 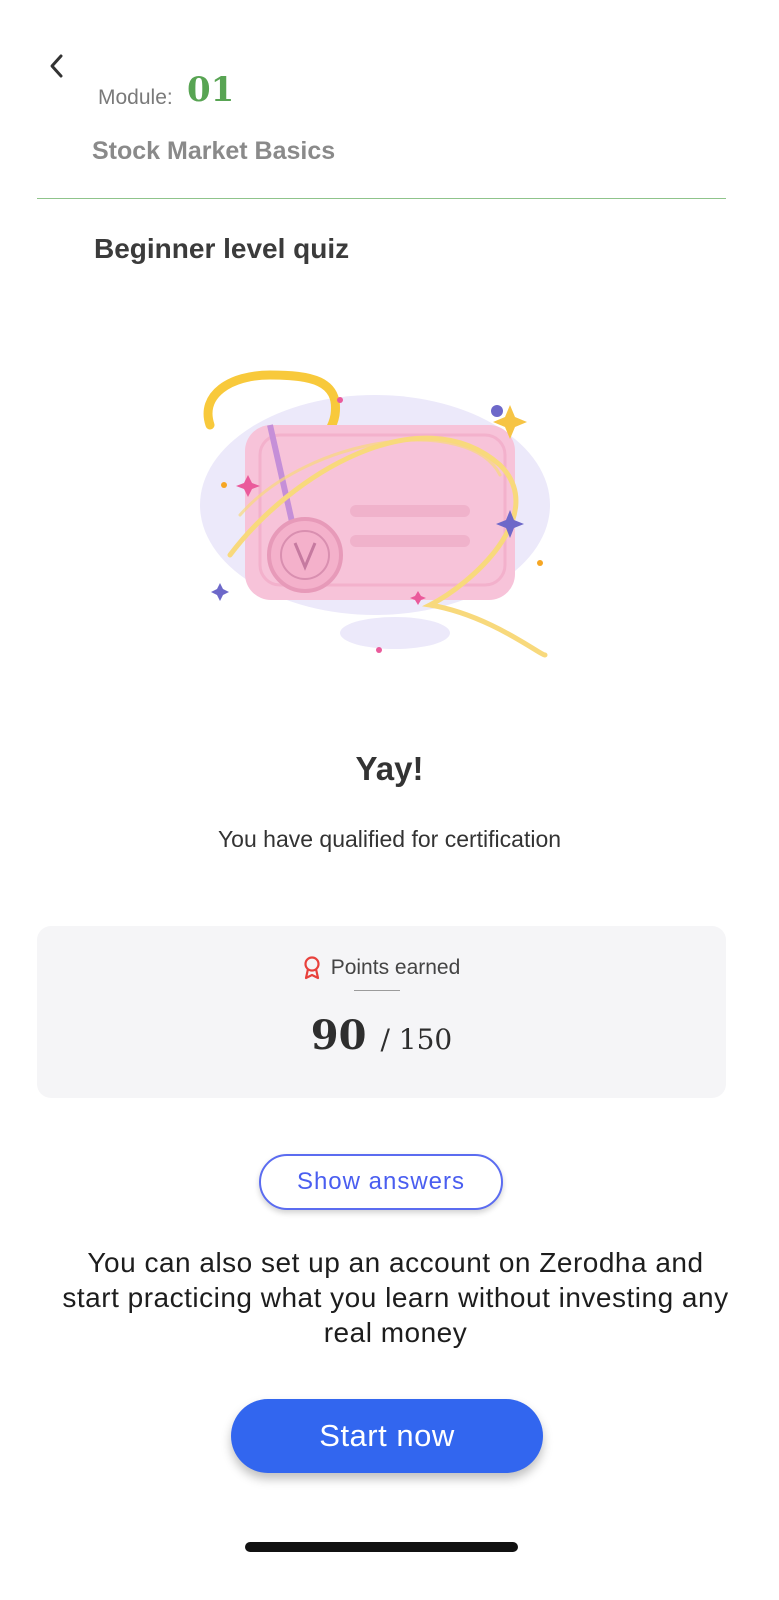 I want to click on home-indicator, so click(x=381, y=1547).